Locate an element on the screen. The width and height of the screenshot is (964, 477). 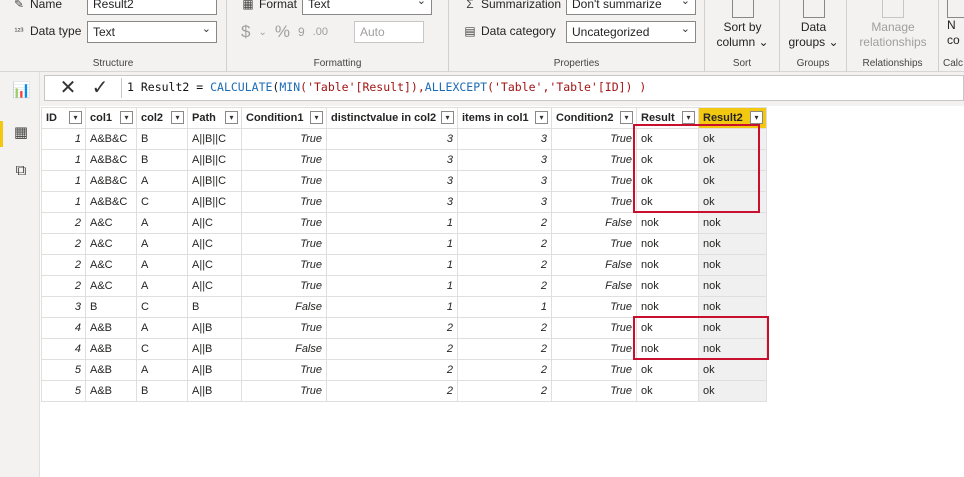
table-cell: A&B is located at coordinates (111, 391).